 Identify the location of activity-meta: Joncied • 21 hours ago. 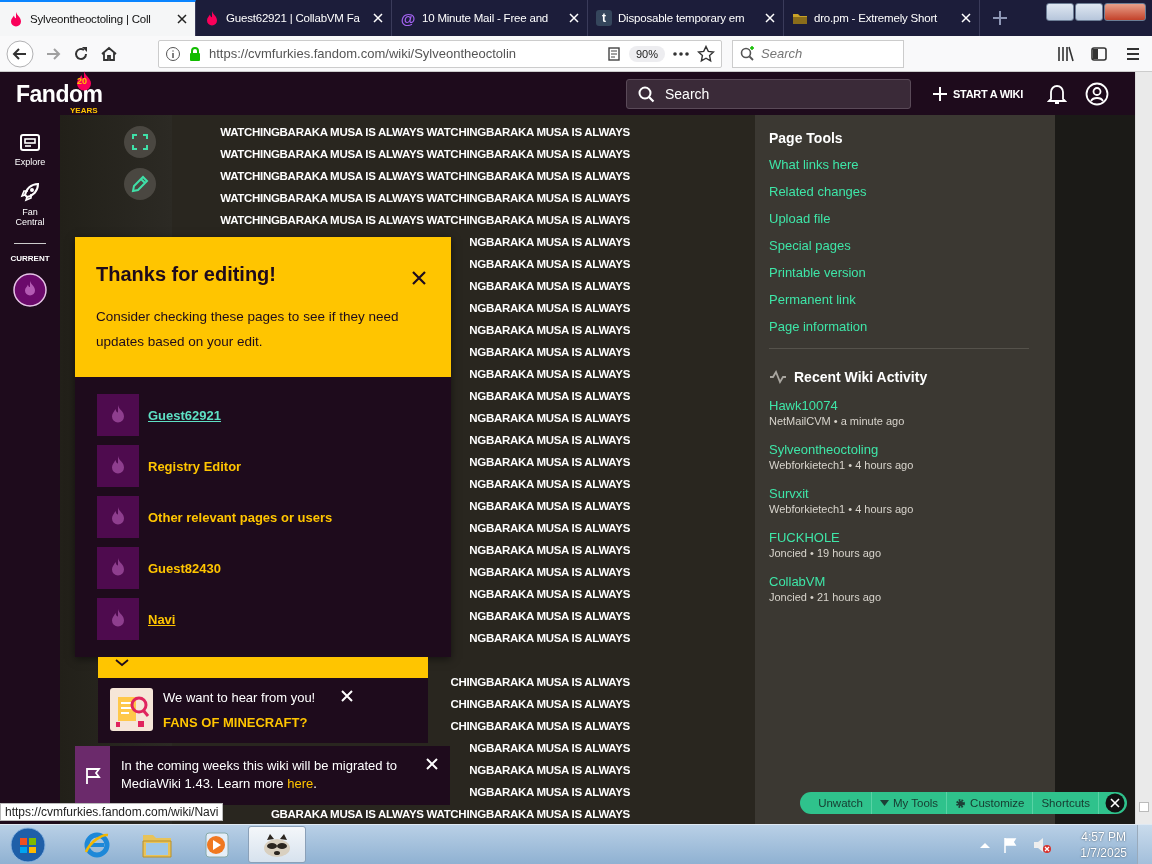
(826, 597).